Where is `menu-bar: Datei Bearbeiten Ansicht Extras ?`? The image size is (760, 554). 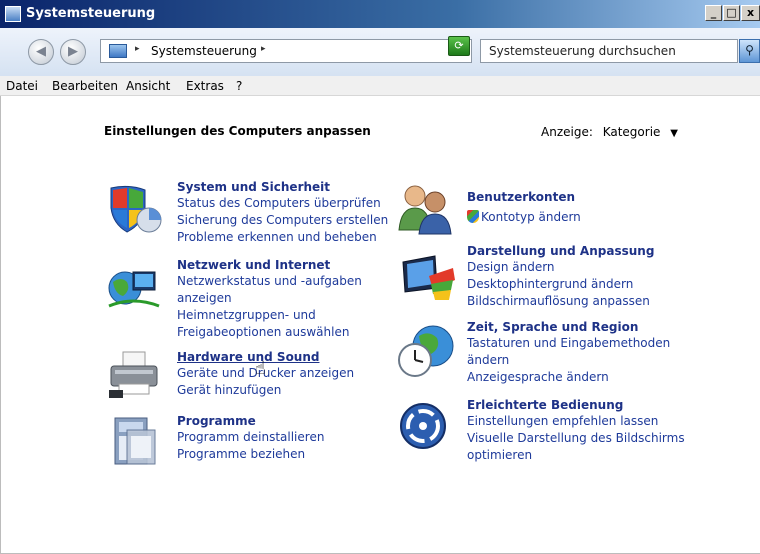
menu-bar: Datei Bearbeiten Ansicht Extras ? is located at coordinates (380, 86).